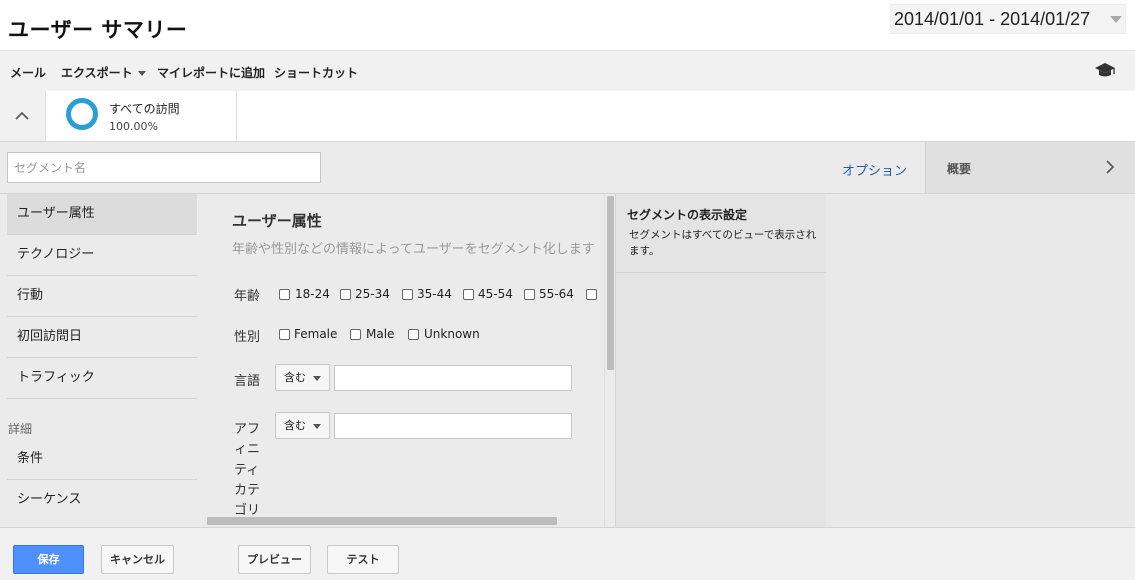  What do you see at coordinates (102, 214) in the screenshot?
I see `nav-item-demographics: ユーザー属性` at bounding box center [102, 214].